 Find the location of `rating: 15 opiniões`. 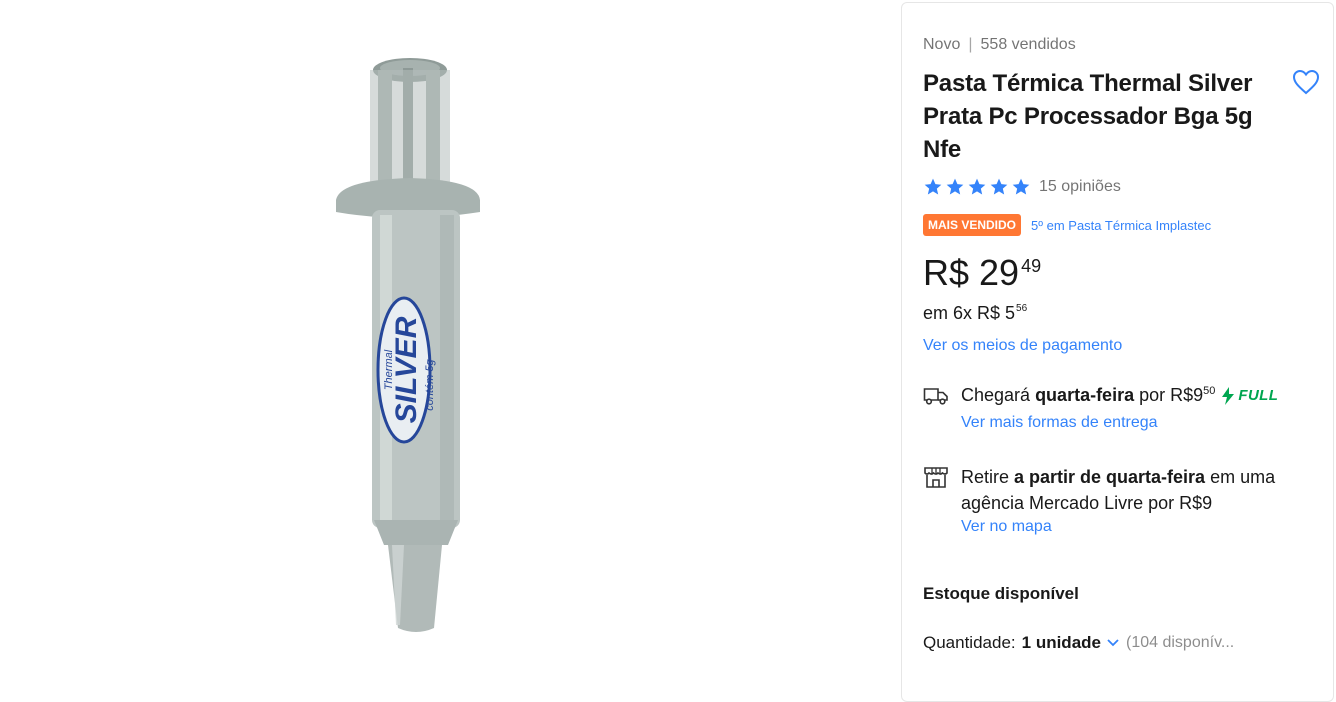

rating: 15 opiniões is located at coordinates (1022, 187).